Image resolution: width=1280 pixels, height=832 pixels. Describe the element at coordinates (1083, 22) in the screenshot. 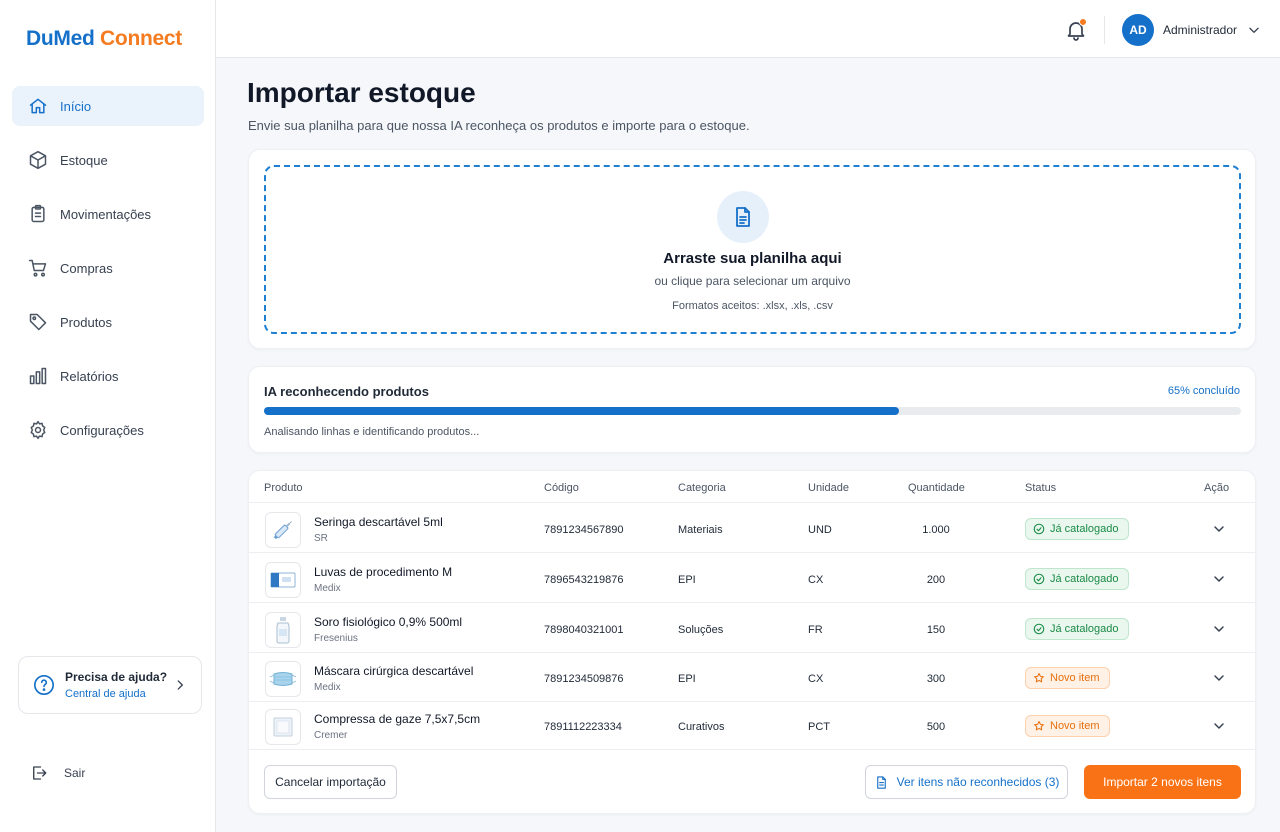

I see `notification-dot` at that location.